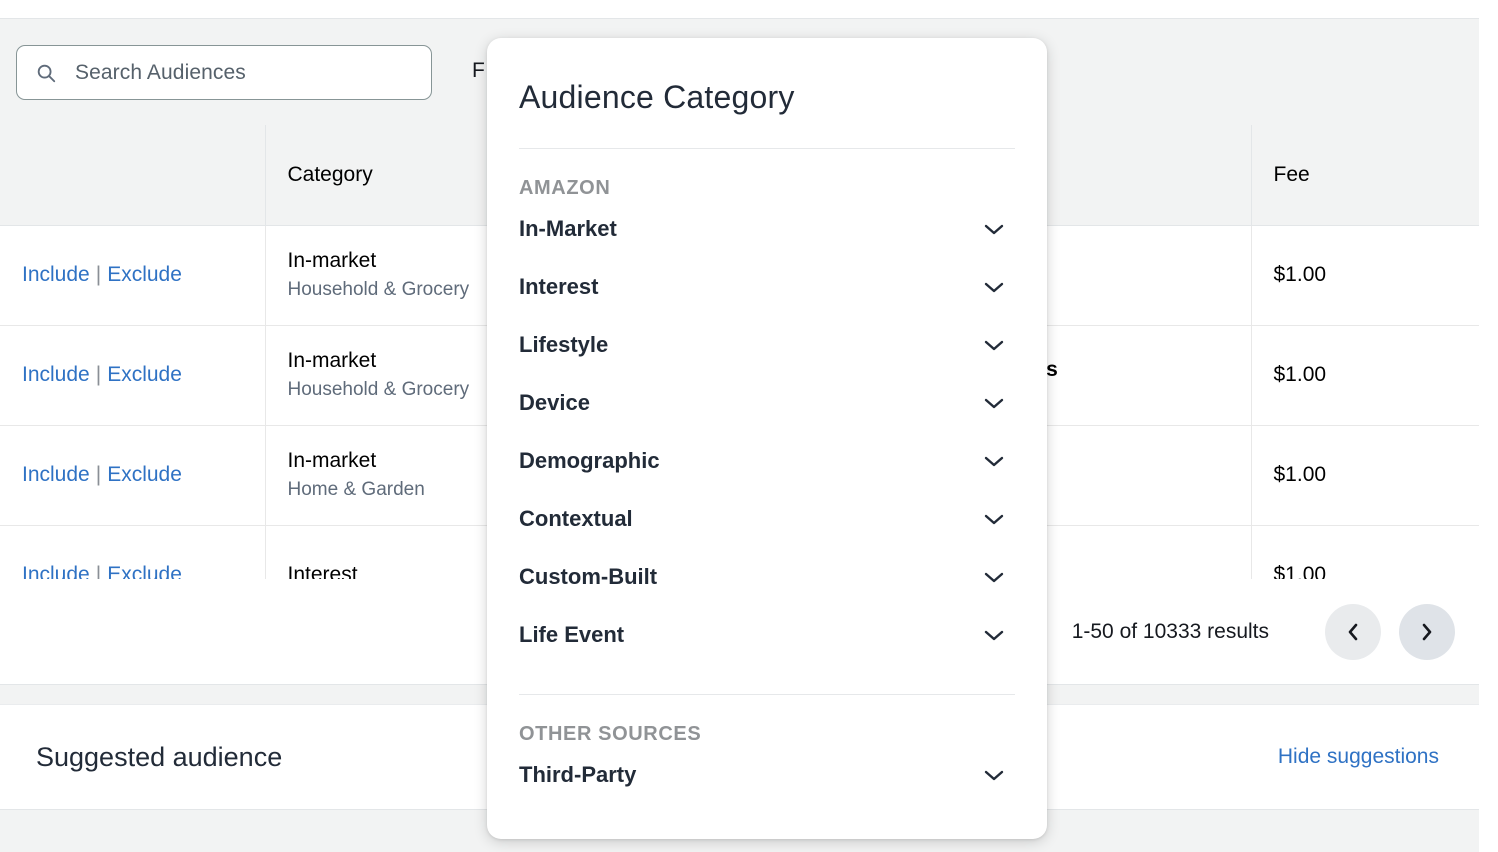 This screenshot has width=1498, height=852. Describe the element at coordinates (767, 577) in the screenshot. I see `category-option-custom-built: Custom-Built` at that location.